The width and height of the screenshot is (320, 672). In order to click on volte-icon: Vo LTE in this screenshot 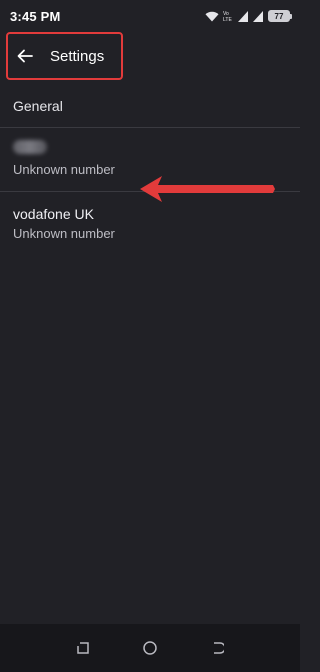, I will do `click(228, 16)`.